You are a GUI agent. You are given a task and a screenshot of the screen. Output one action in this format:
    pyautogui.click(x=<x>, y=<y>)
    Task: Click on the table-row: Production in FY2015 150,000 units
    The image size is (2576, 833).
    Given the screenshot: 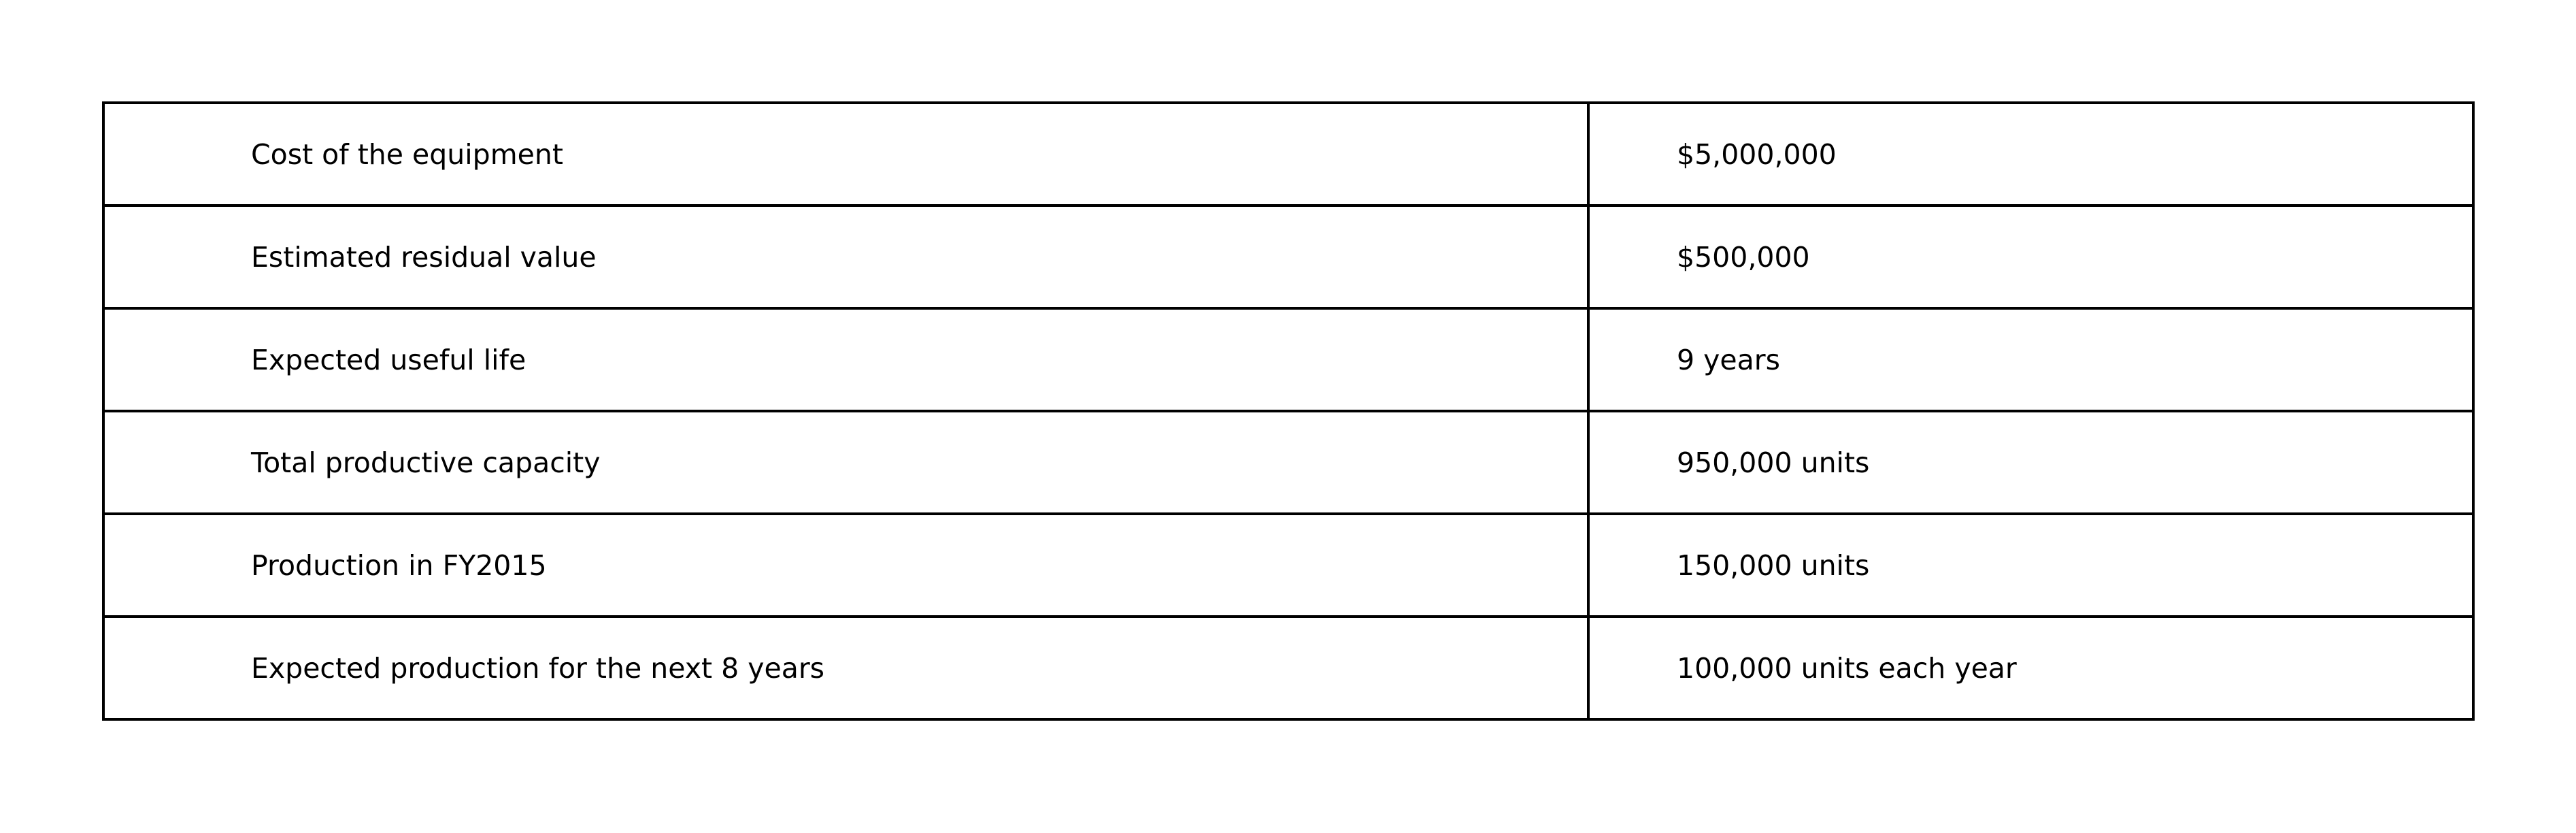 What is the action you would take?
    pyautogui.click(x=1288, y=565)
    